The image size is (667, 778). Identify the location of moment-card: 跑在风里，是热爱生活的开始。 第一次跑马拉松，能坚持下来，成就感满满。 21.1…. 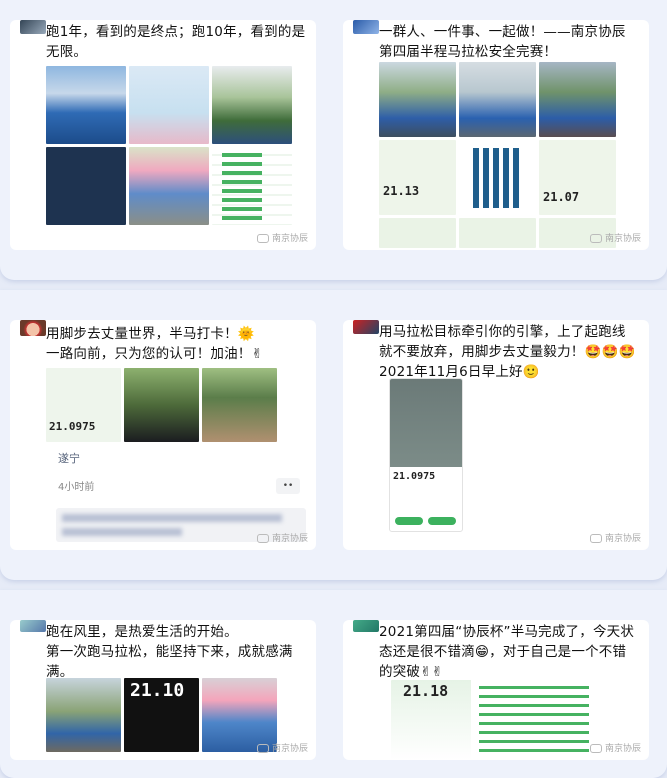
(163, 690).